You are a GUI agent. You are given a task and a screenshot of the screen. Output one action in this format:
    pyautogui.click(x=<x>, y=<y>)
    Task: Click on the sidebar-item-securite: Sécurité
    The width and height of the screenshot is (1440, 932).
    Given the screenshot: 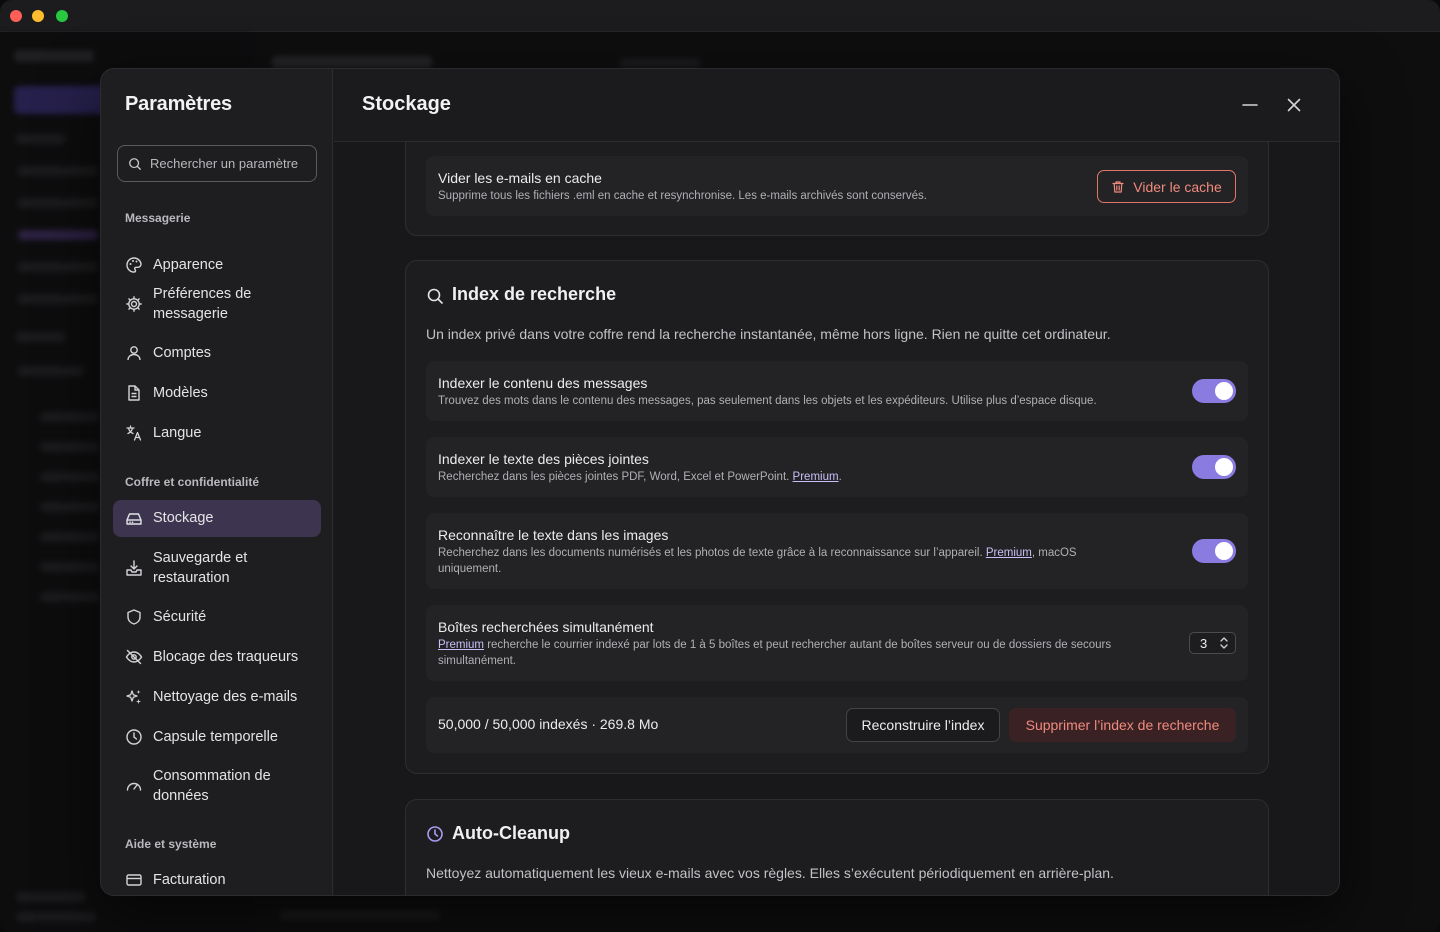 What is the action you would take?
    pyautogui.click(x=217, y=617)
    